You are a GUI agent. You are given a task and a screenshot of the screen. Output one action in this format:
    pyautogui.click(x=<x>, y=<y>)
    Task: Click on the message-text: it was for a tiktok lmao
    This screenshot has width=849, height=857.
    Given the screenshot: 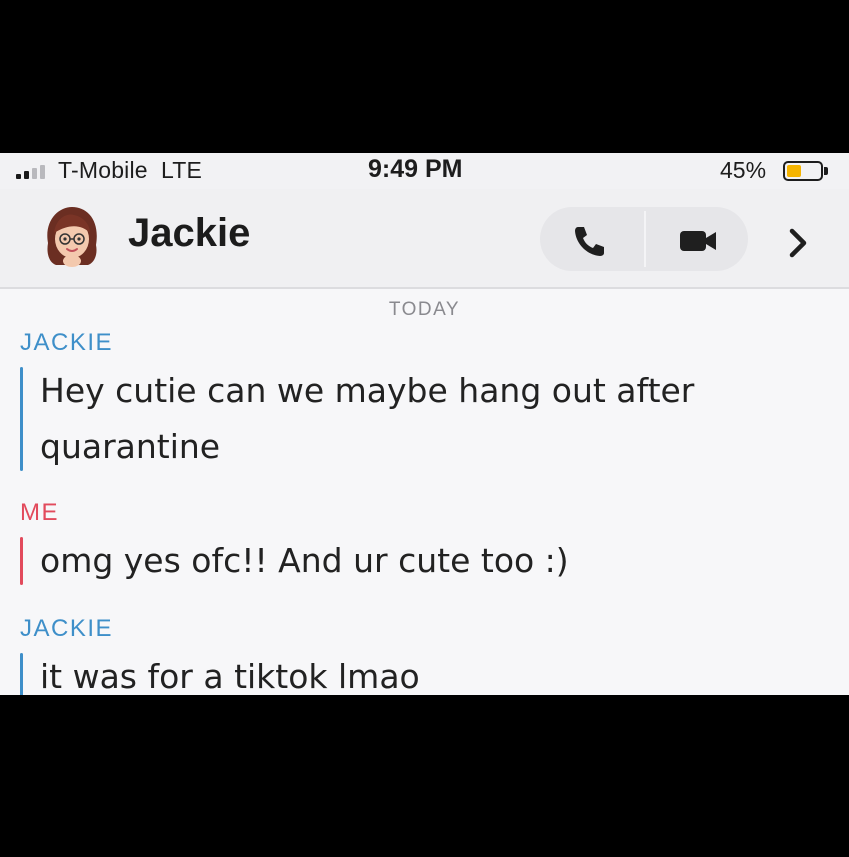 What is the action you would take?
    pyautogui.click(x=230, y=676)
    